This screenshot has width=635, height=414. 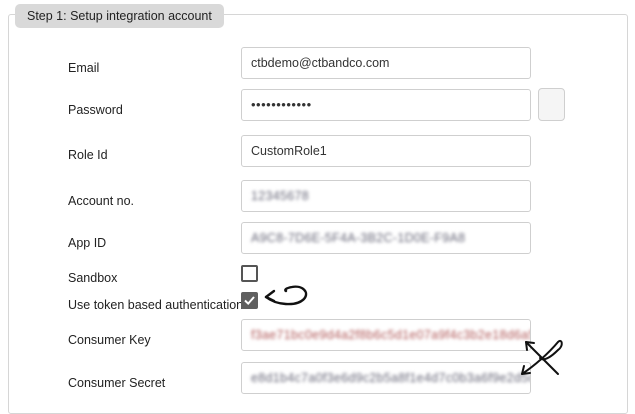 What do you see at coordinates (358, 238) in the screenshot?
I see `app-id-value: A9C8-7D6E-5F4A-3B2C-1D0E-F9A8` at bounding box center [358, 238].